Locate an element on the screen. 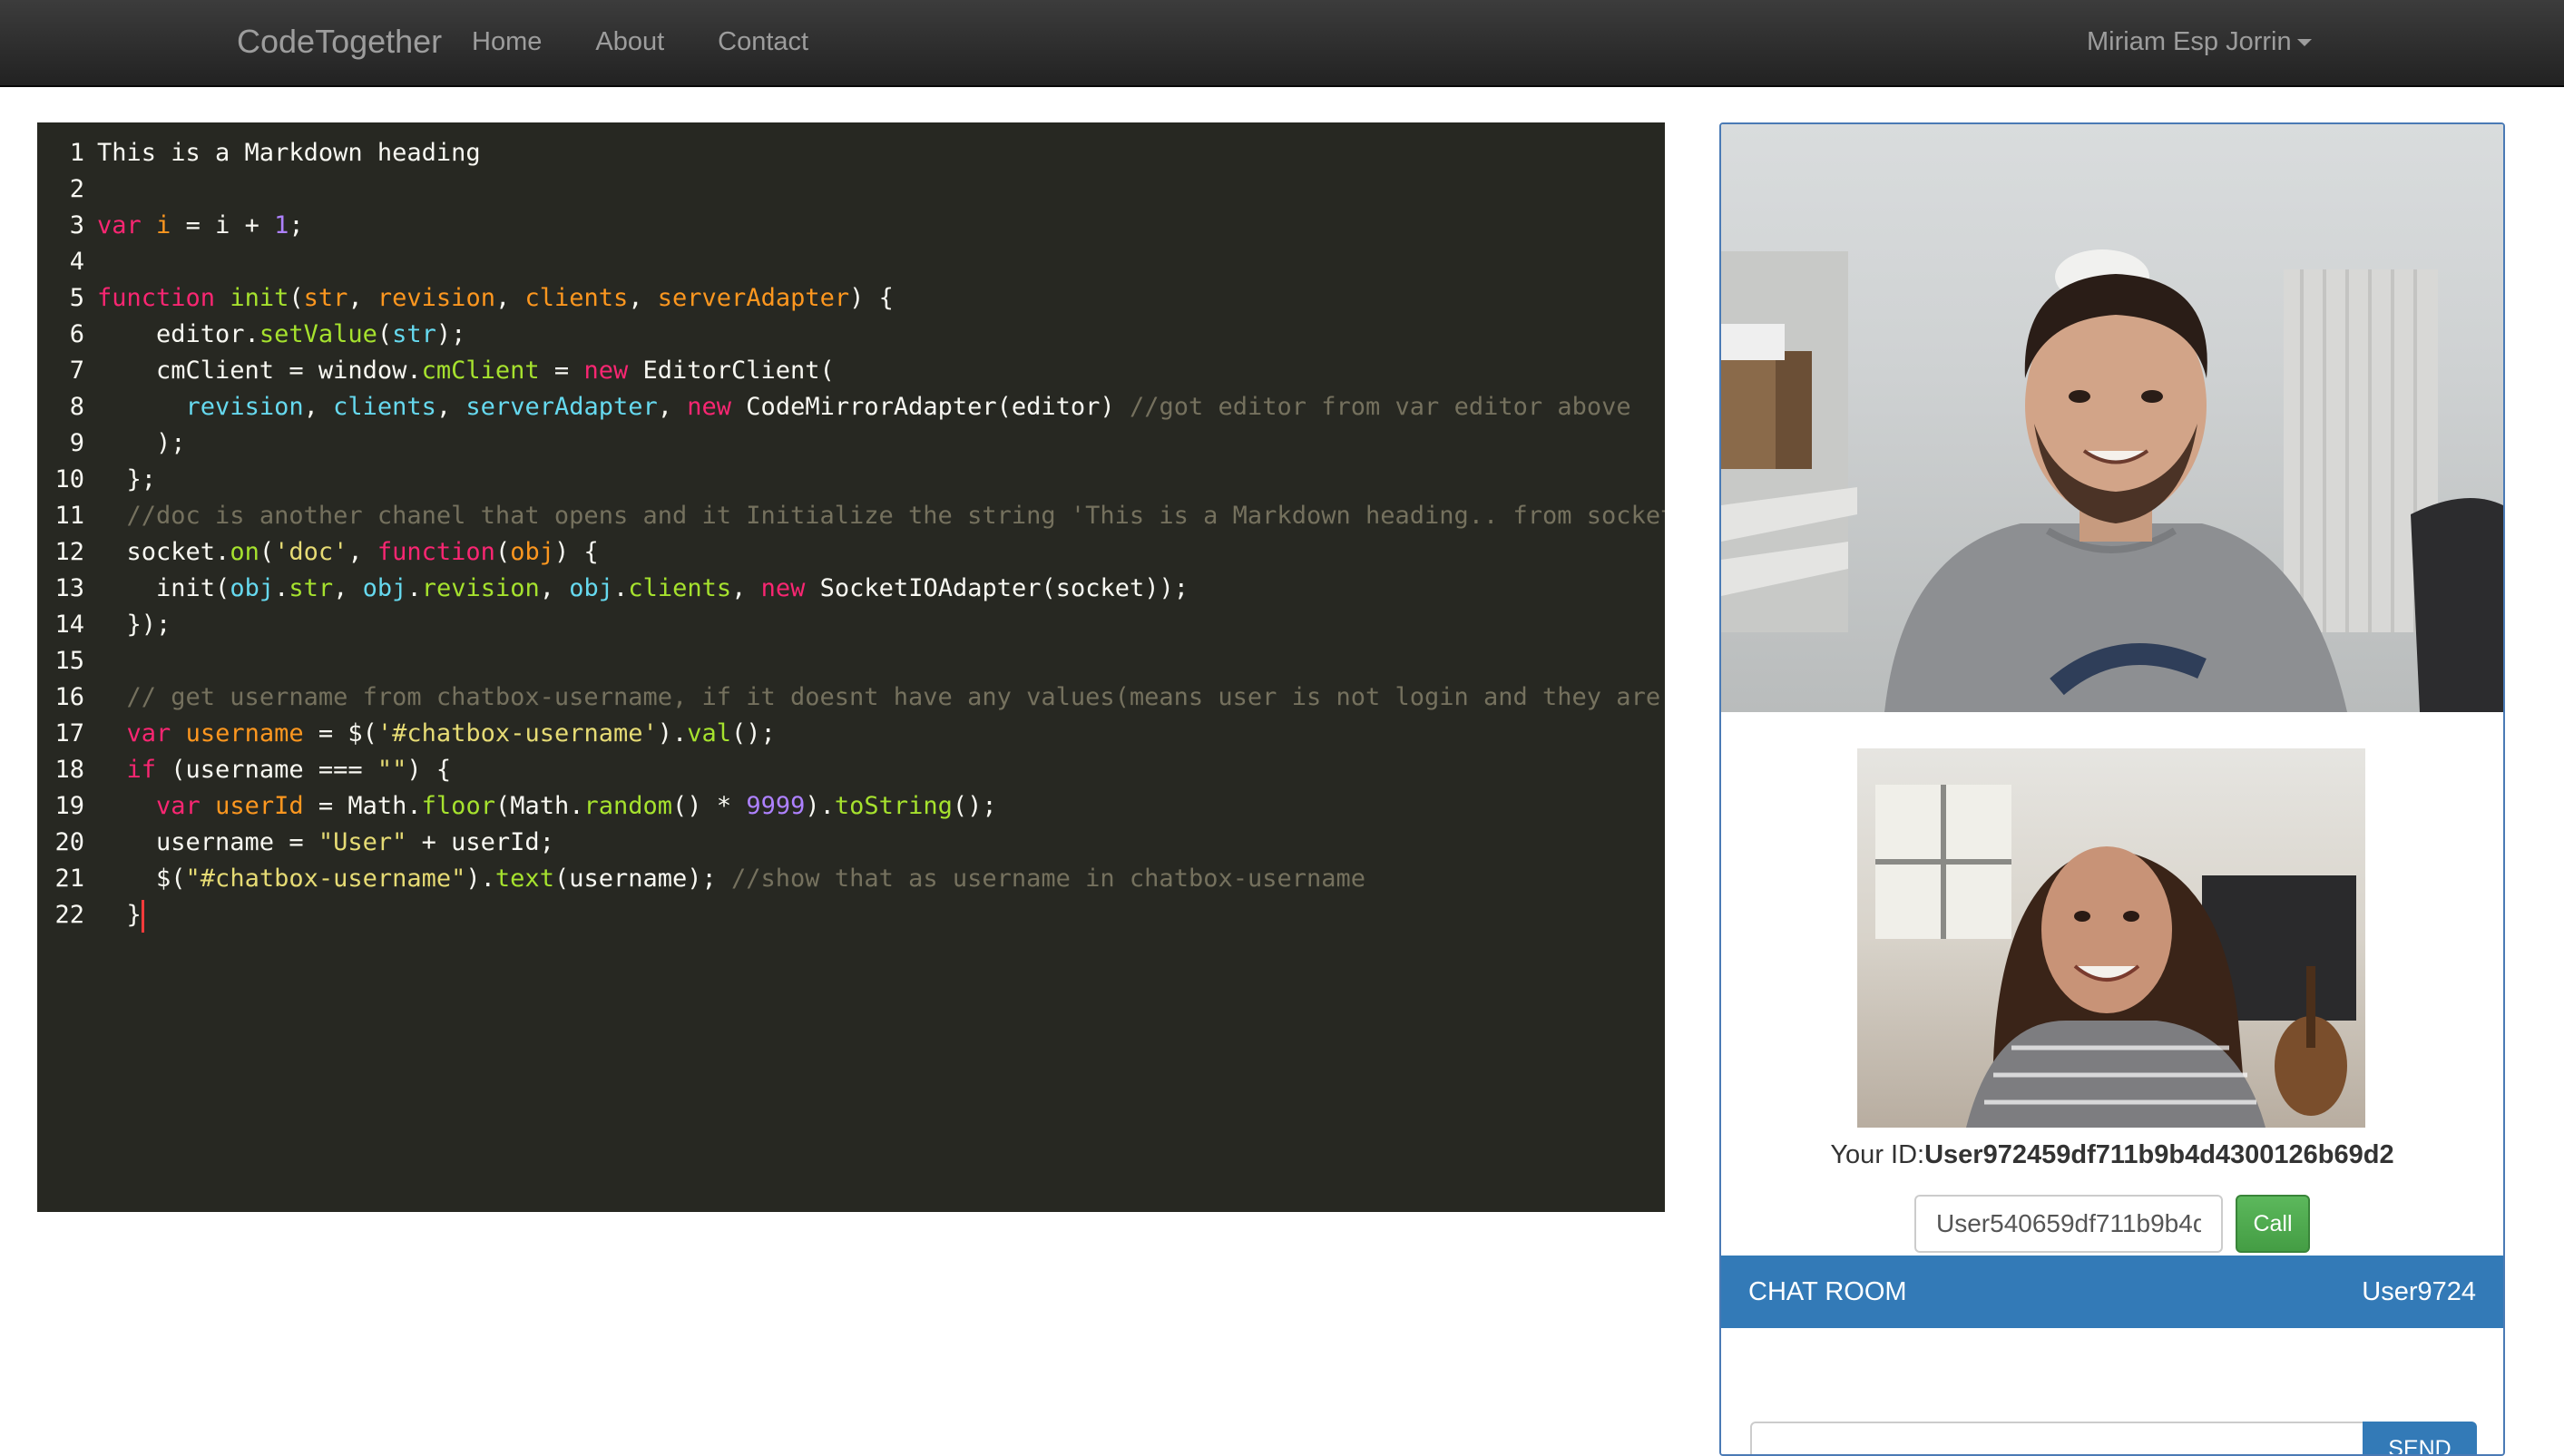 This screenshot has width=2564, height=1456. code-line: 9 ); is located at coordinates (851, 444).